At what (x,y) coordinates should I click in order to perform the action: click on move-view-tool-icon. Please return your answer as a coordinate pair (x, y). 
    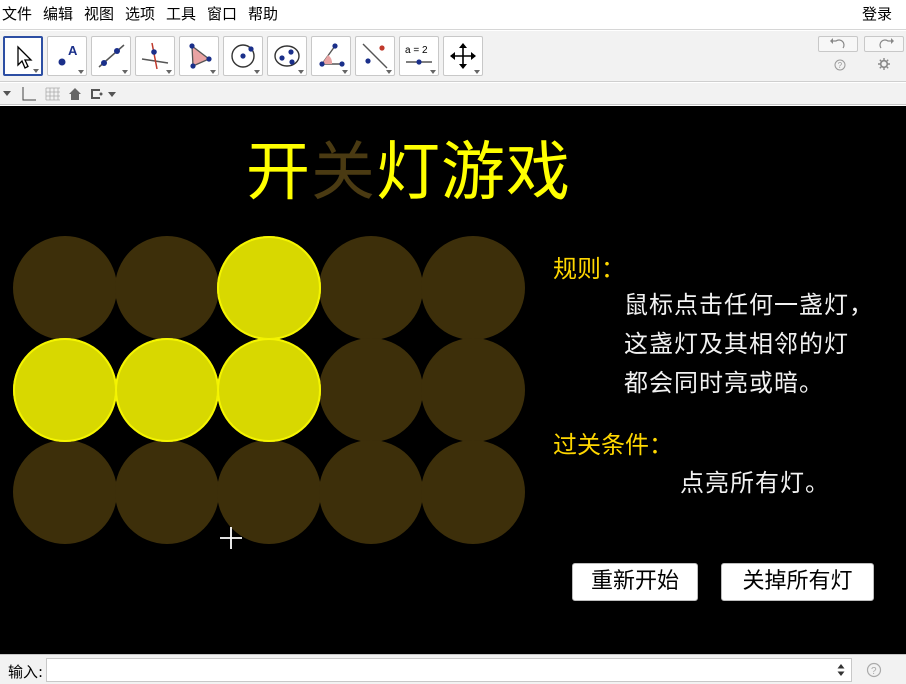
    Looking at the image, I should click on (463, 56).